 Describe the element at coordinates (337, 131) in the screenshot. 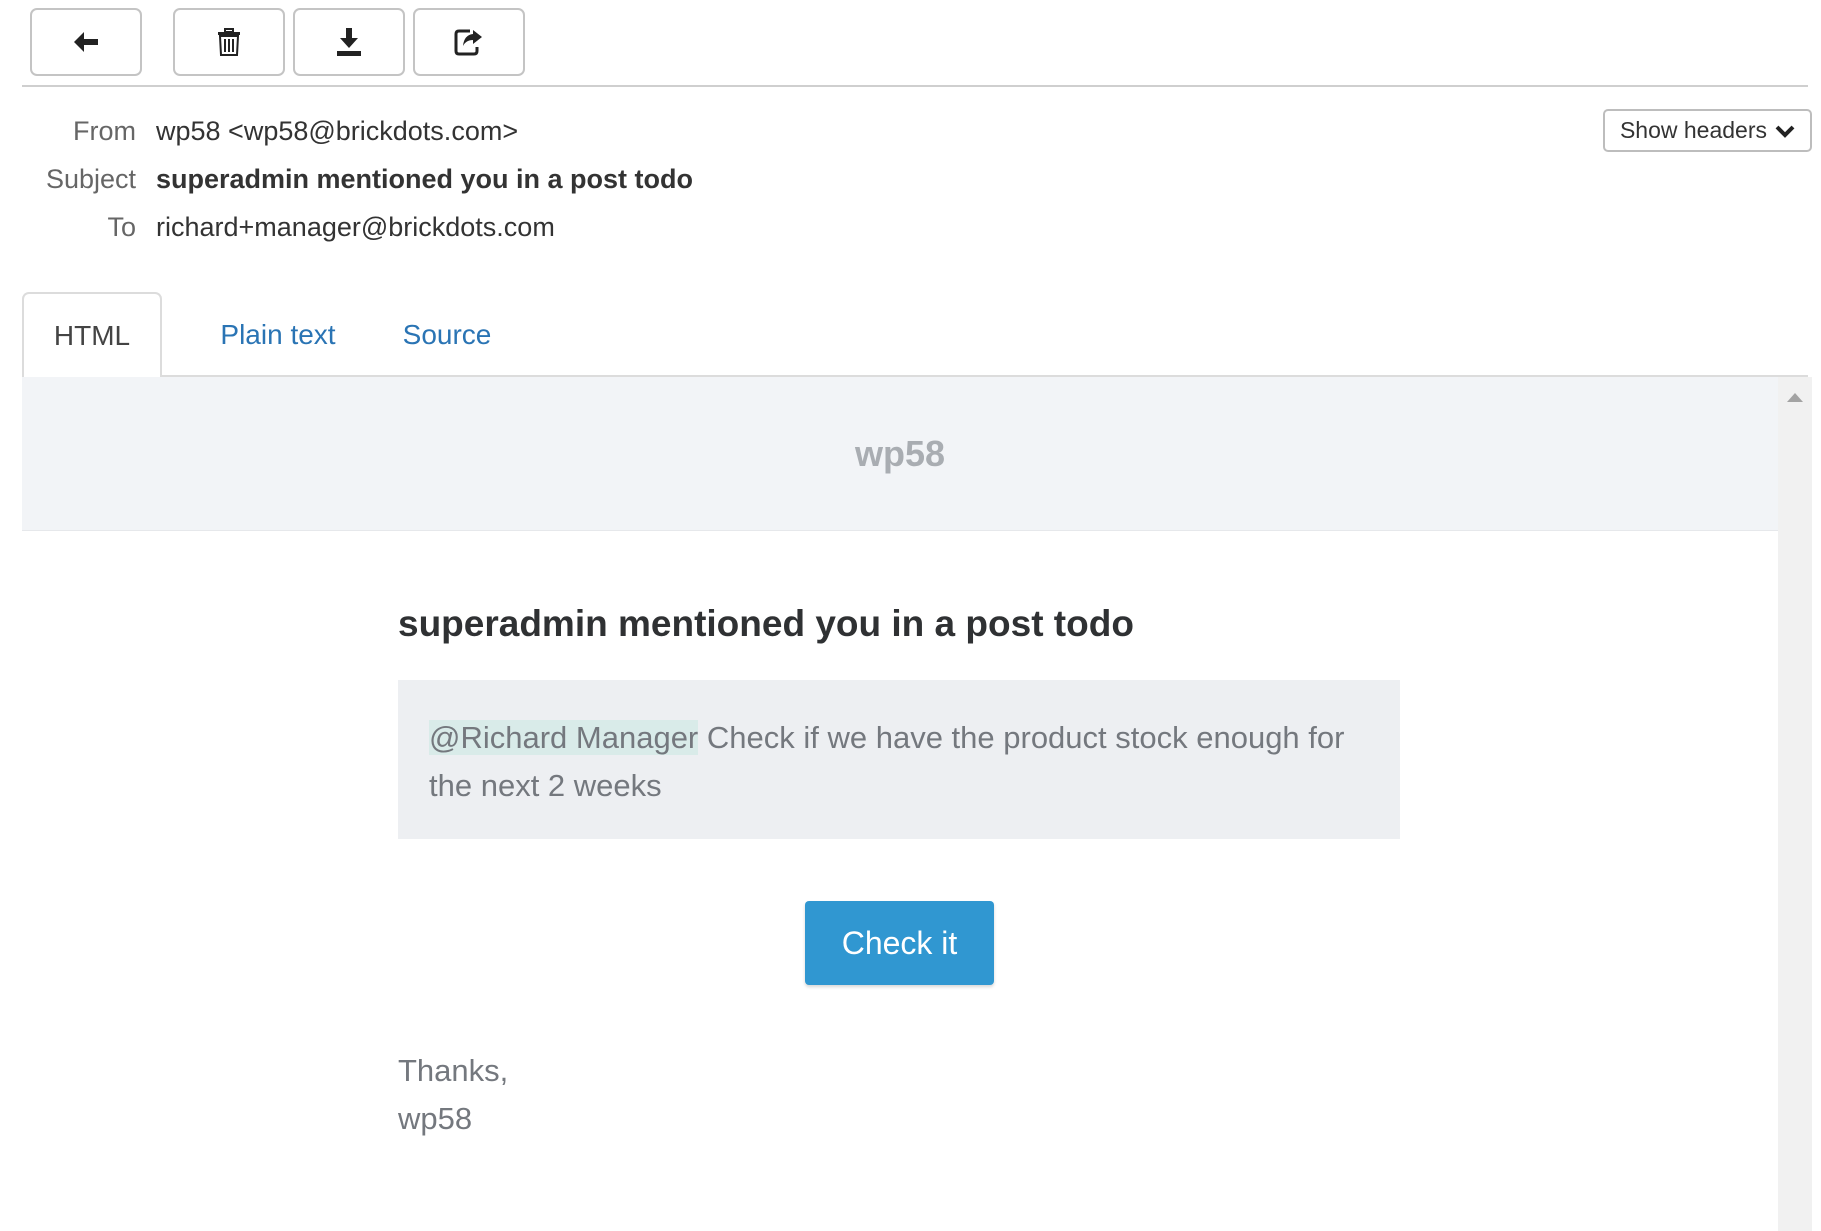

I see `from-value: wp58 <wp58@brickdots.com>` at that location.